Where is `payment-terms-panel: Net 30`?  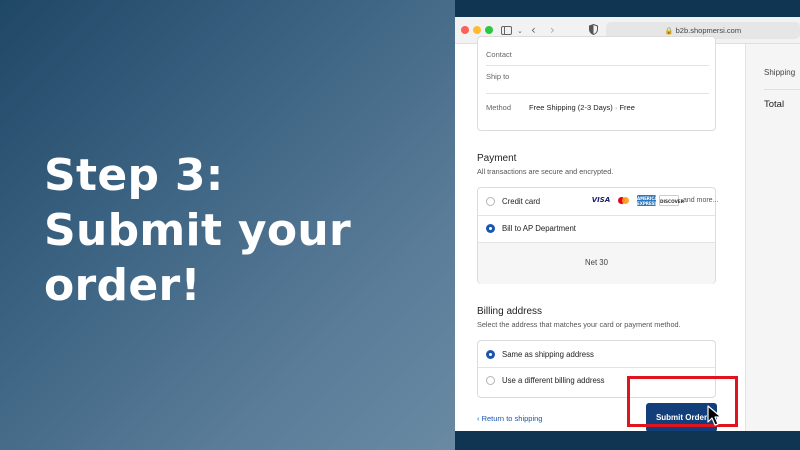
payment-terms-panel: Net 30 is located at coordinates (596, 263).